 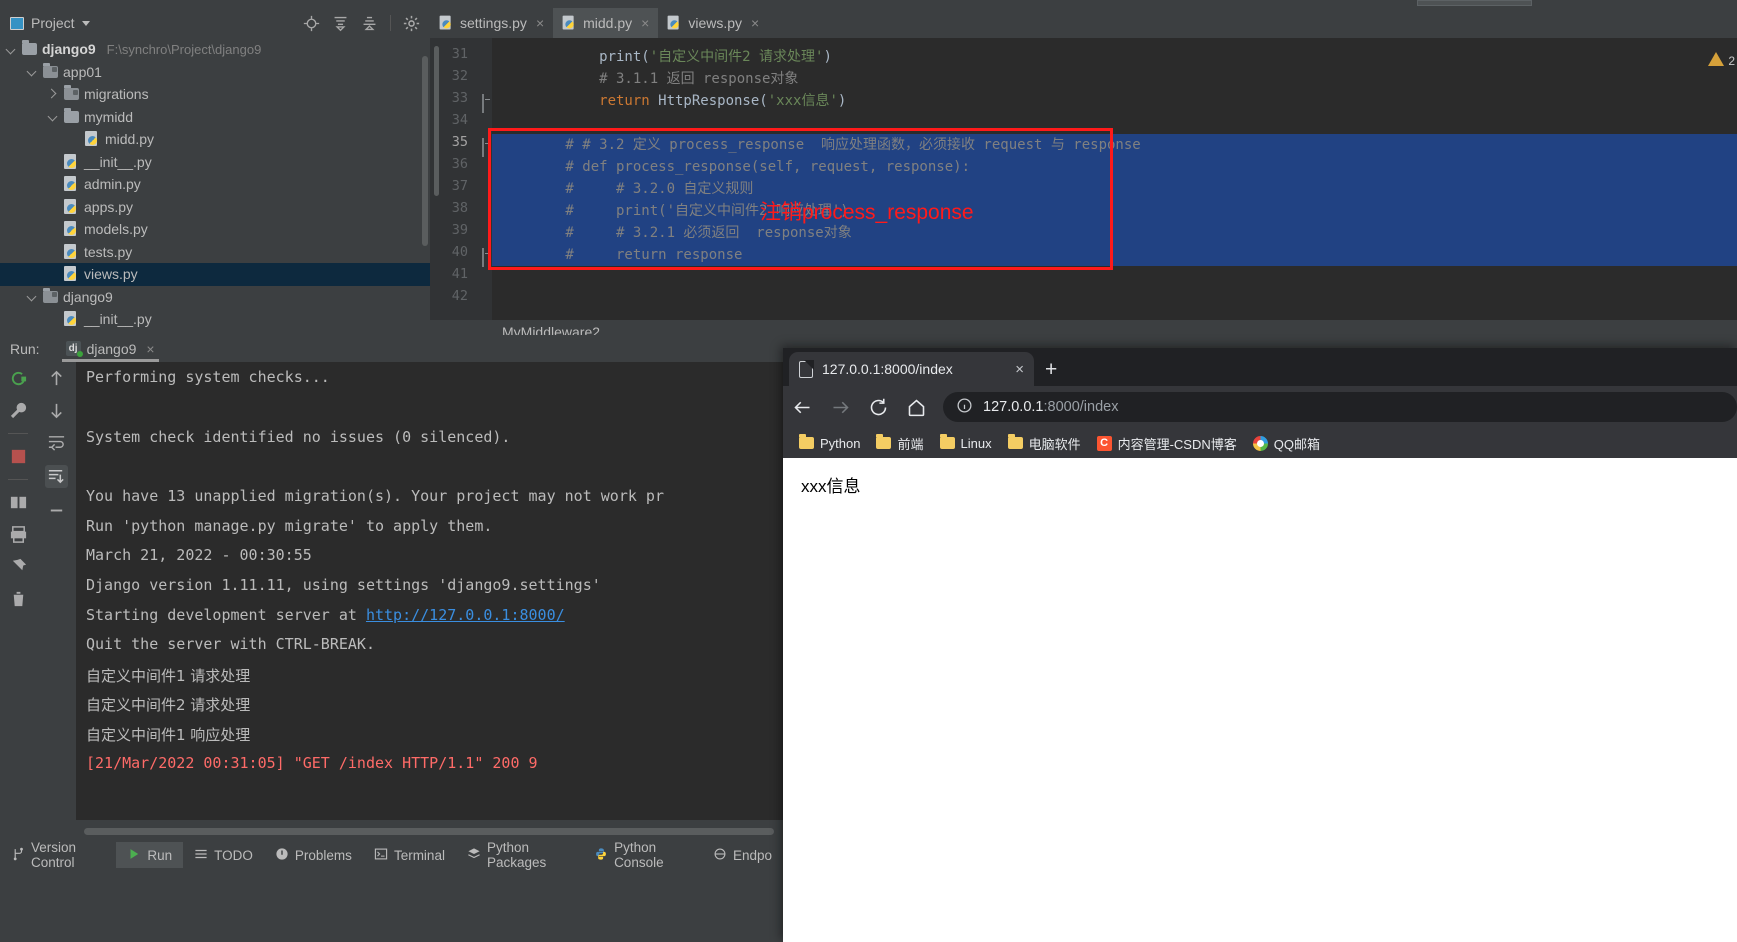 What do you see at coordinates (58, 855) in the screenshot?
I see `tool-window-button: Version Control` at bounding box center [58, 855].